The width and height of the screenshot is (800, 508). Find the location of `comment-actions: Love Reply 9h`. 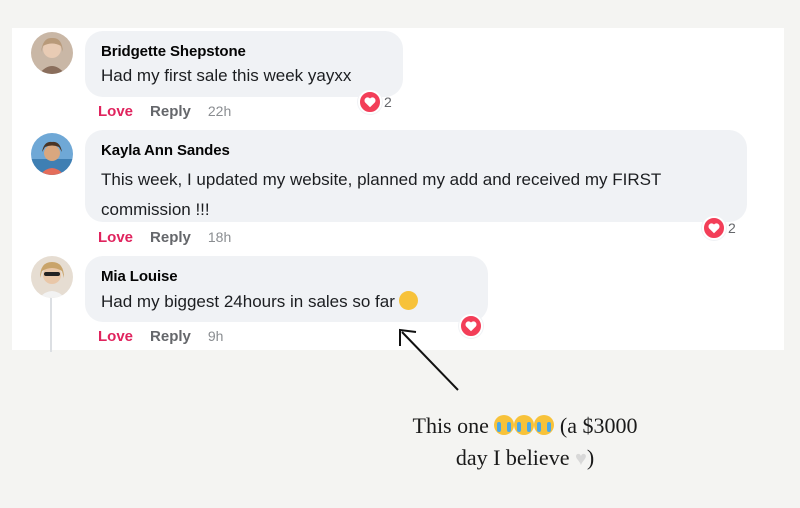

comment-actions: Love Reply 9h is located at coordinates (160, 336).